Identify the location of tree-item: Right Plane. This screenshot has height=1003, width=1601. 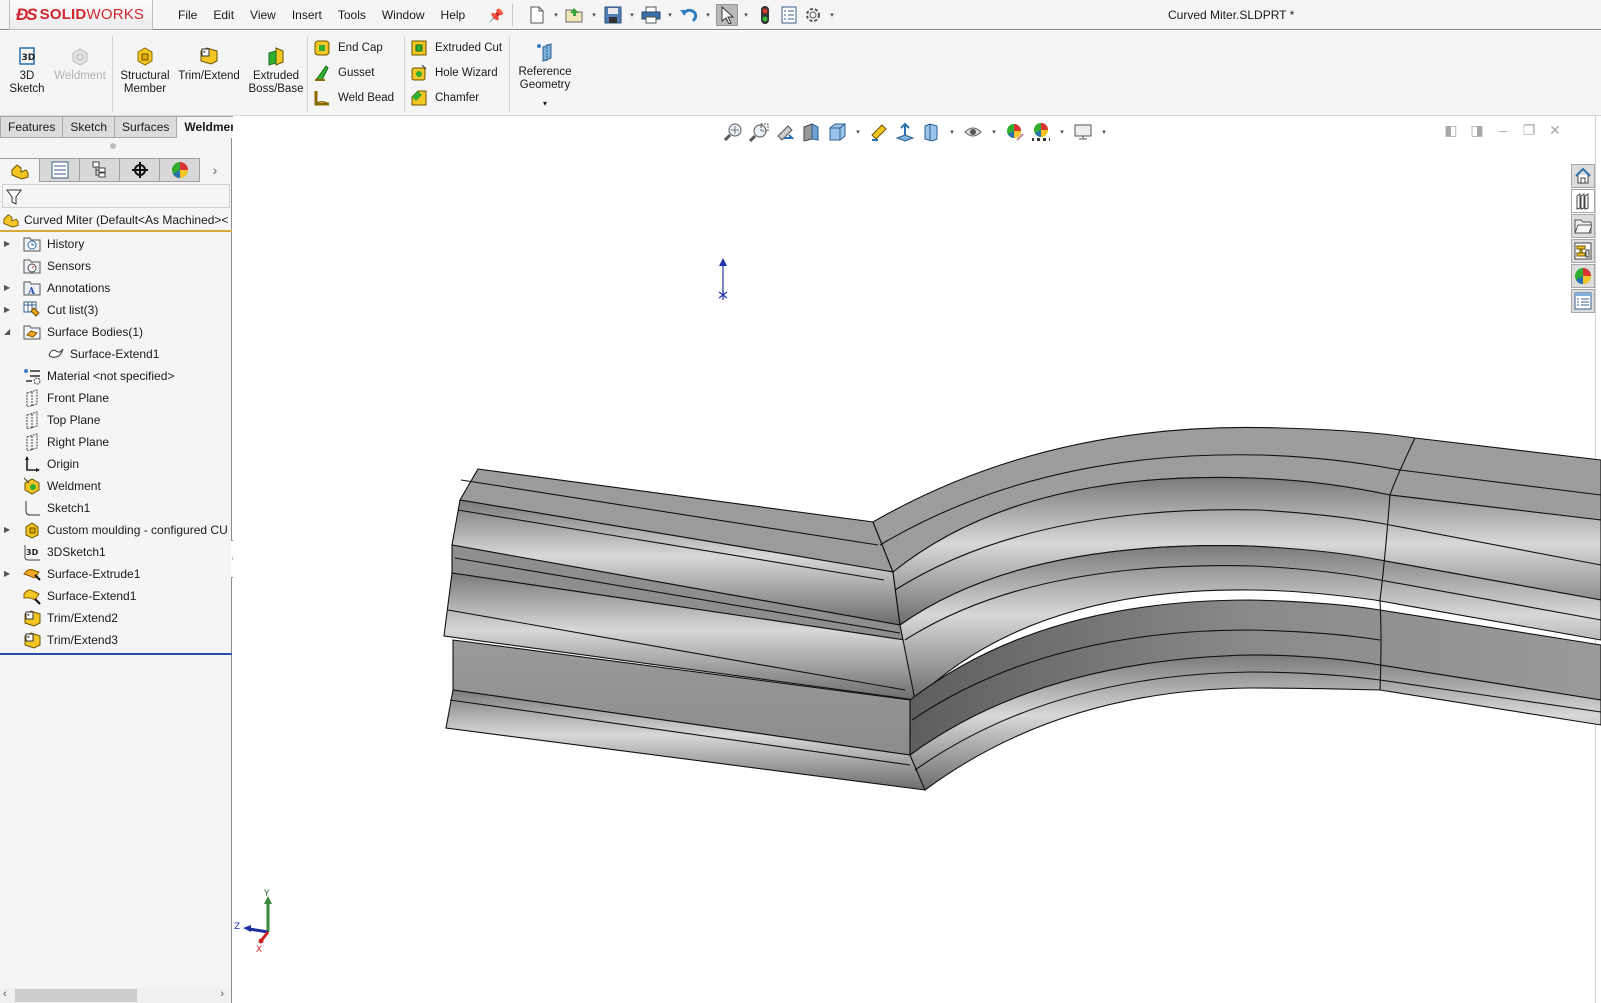
(116, 442).